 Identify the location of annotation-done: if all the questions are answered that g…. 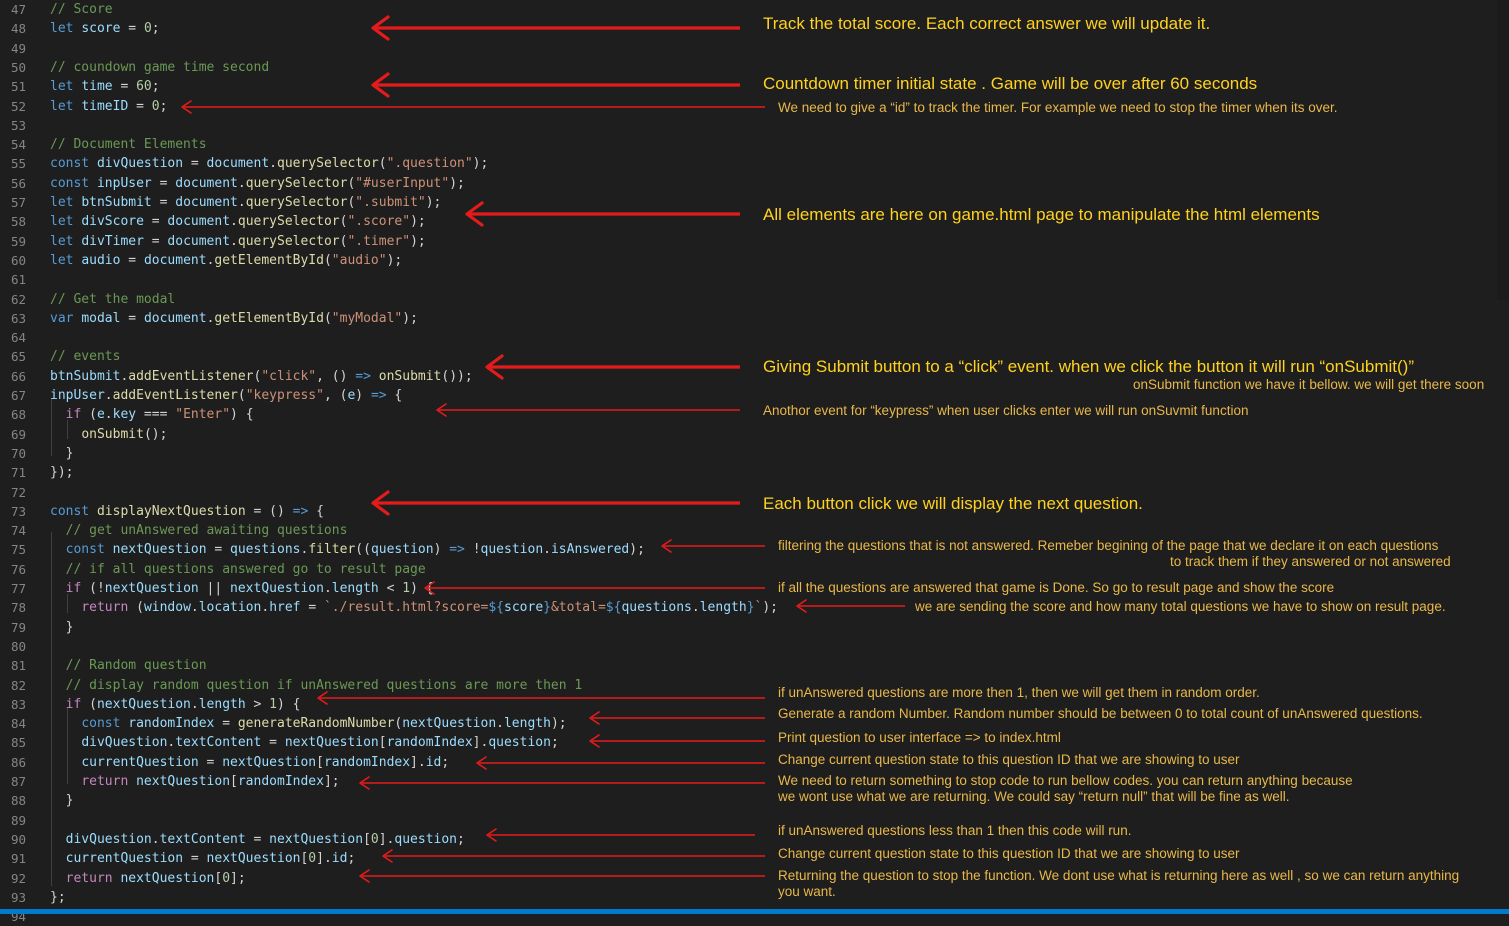
(1056, 587).